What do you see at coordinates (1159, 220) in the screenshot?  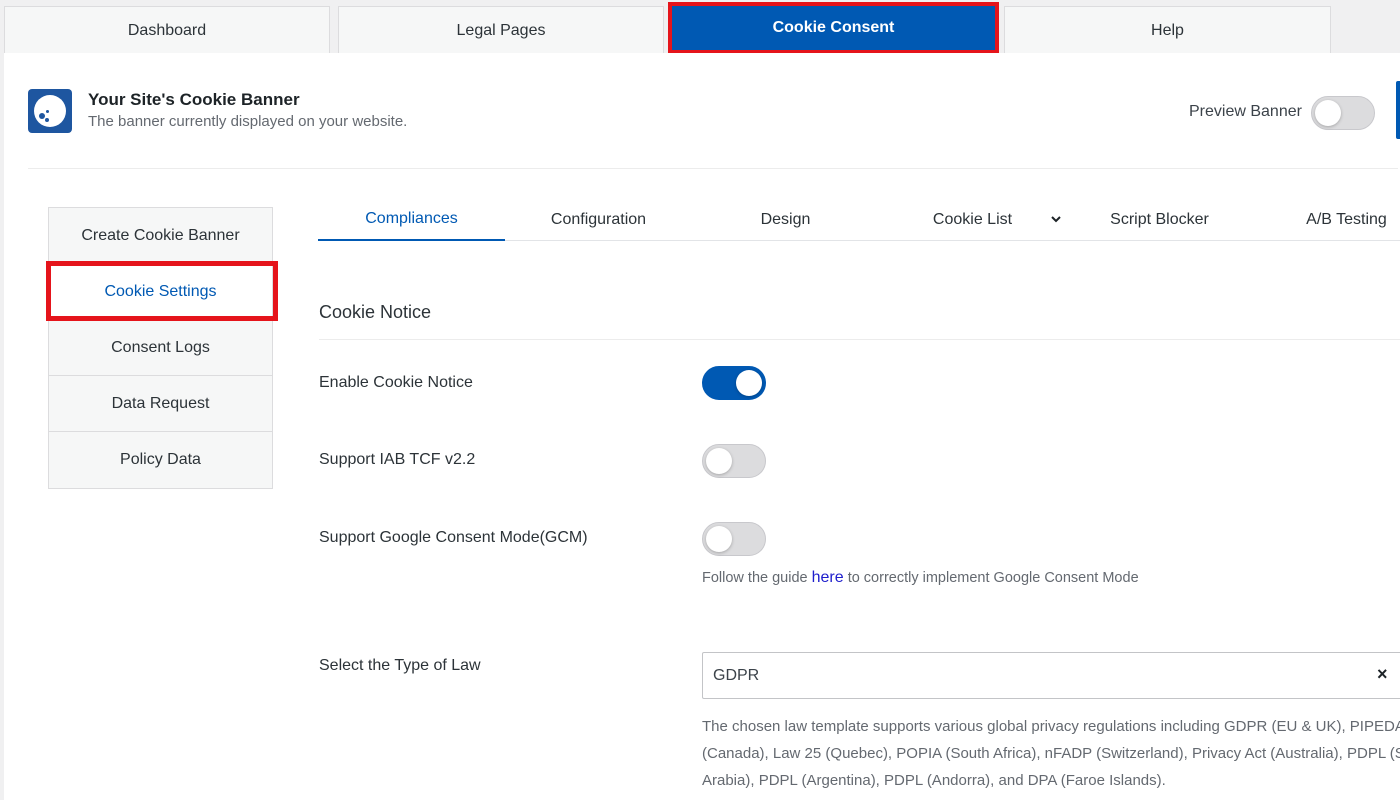 I see `sub-tab-script-blocker: Script Blocker` at bounding box center [1159, 220].